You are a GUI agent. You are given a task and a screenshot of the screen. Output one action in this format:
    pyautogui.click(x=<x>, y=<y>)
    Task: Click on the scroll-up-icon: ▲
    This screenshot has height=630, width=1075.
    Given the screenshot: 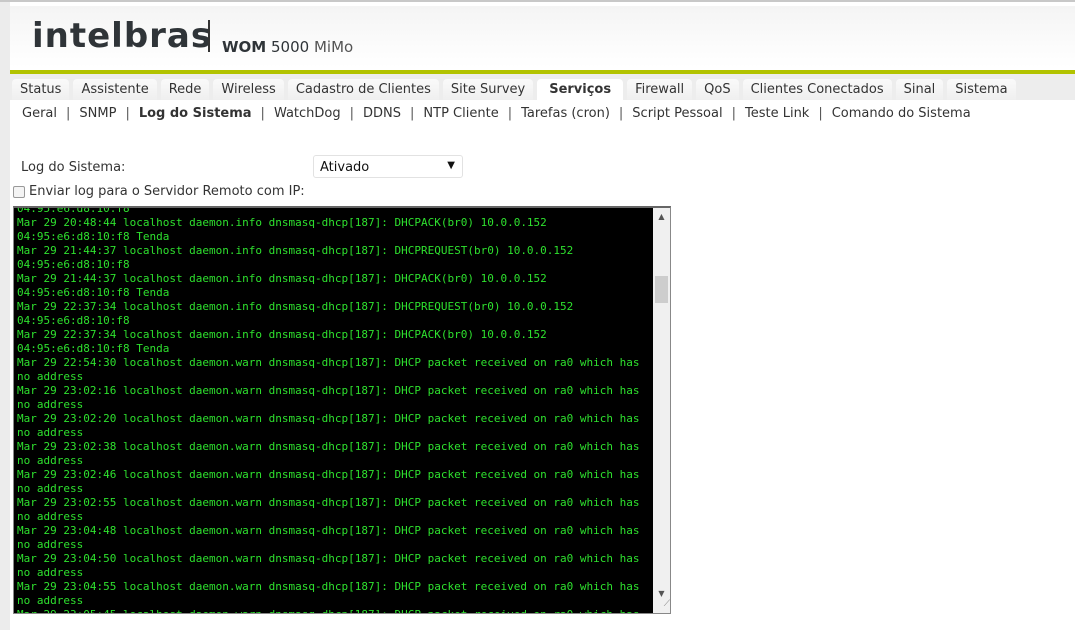 What is the action you would take?
    pyautogui.click(x=661, y=216)
    